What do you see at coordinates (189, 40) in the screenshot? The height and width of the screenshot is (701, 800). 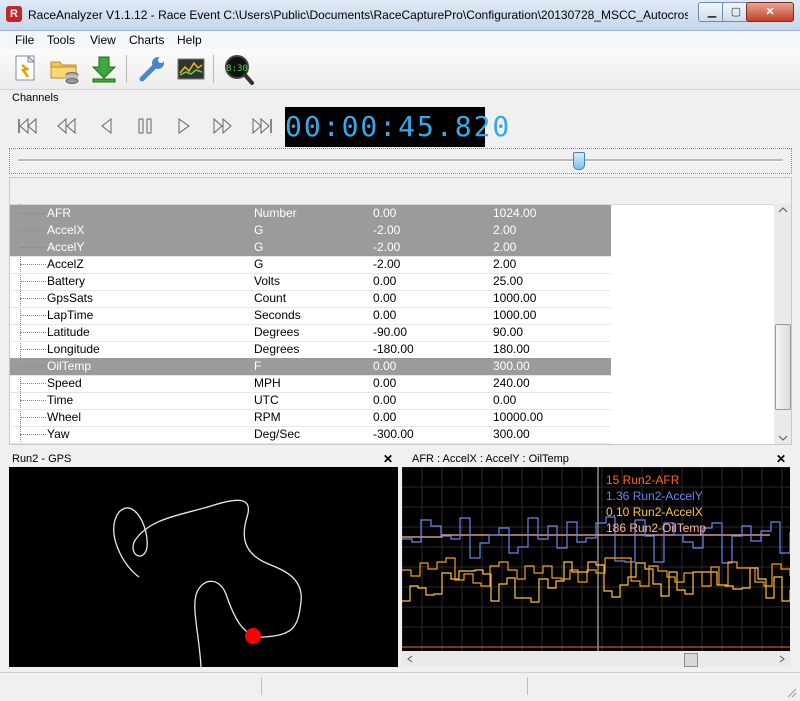 I see `menu-help: Help` at bounding box center [189, 40].